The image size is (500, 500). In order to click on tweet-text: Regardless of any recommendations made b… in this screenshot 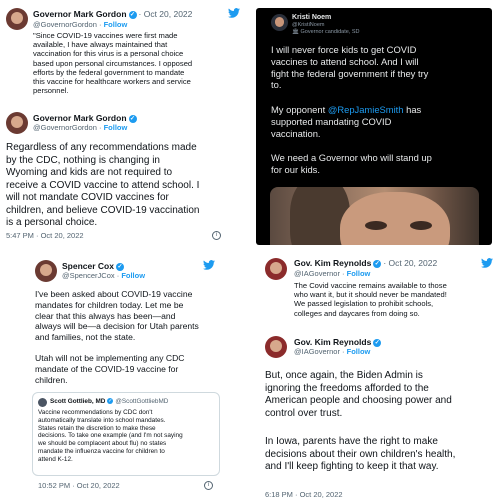, I will do `click(103, 185)`.